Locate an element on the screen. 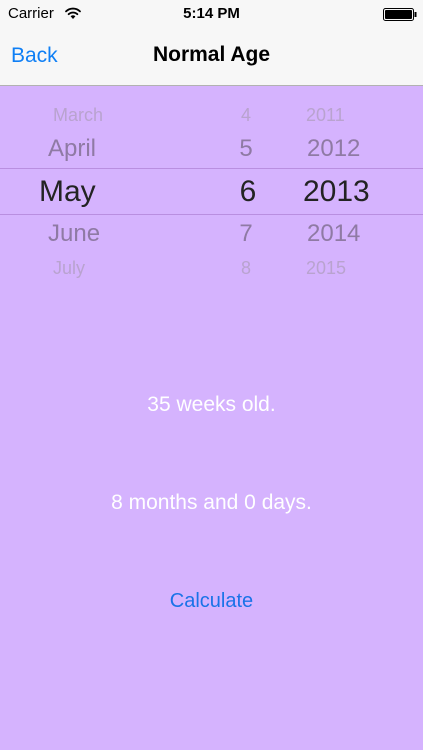 The image size is (423, 750). weeks-result: 35 weeks old. is located at coordinates (211, 404).